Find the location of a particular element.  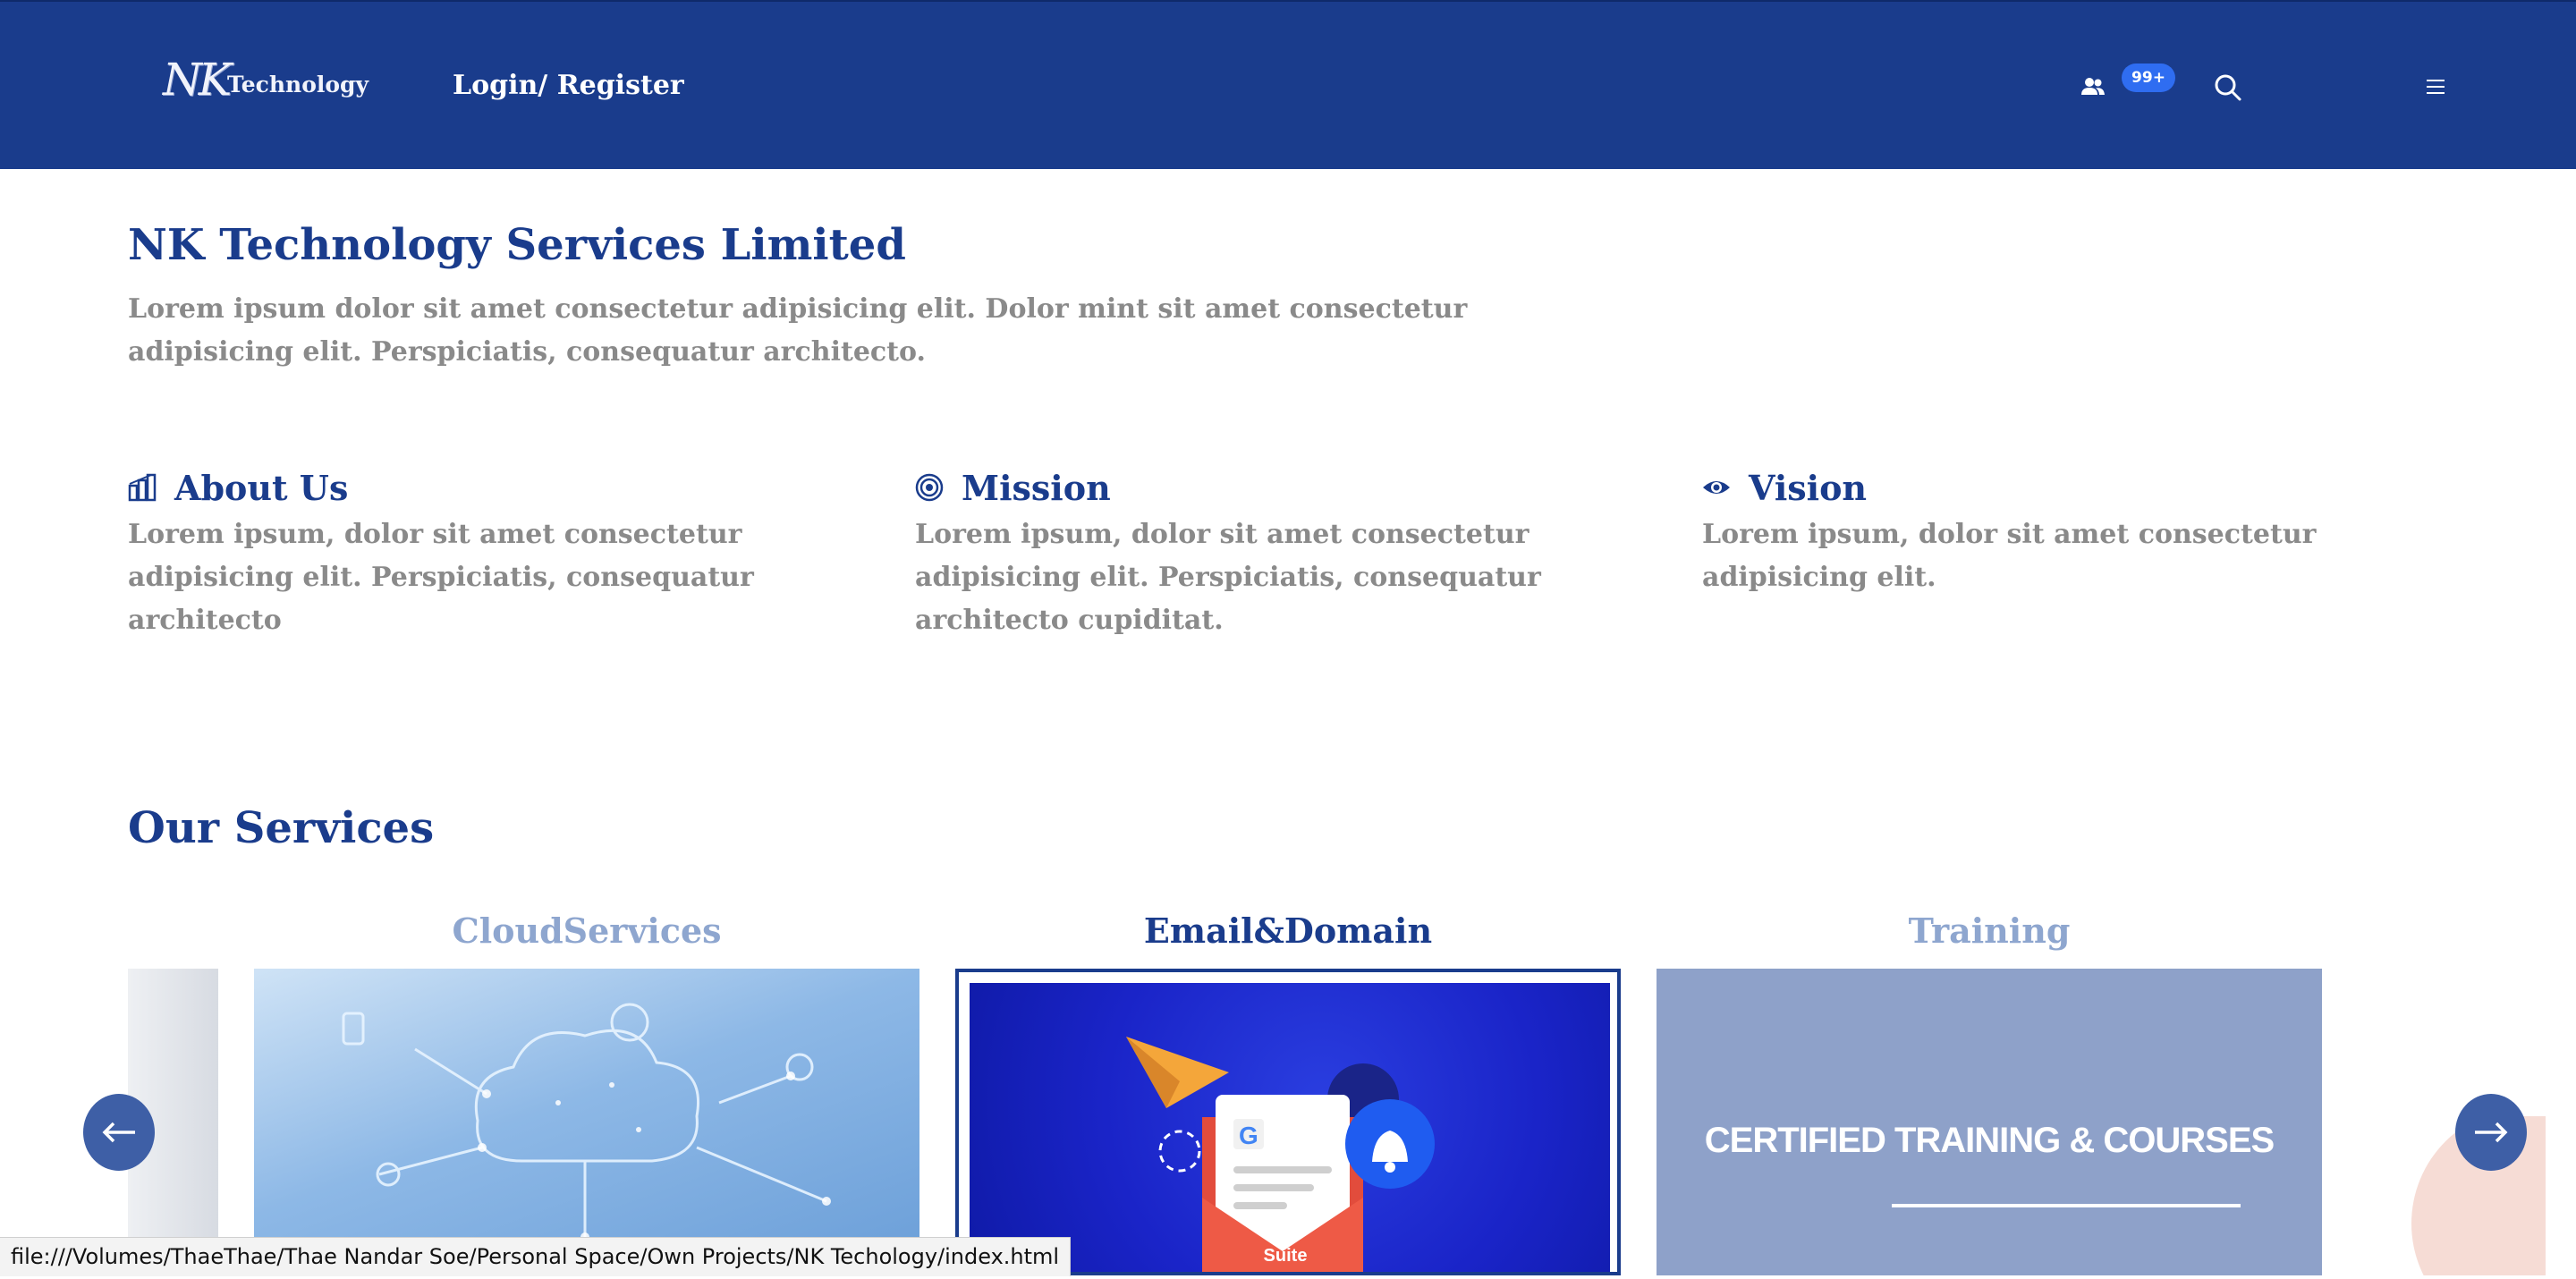

notification-badge: 99+ is located at coordinates (2148, 78).